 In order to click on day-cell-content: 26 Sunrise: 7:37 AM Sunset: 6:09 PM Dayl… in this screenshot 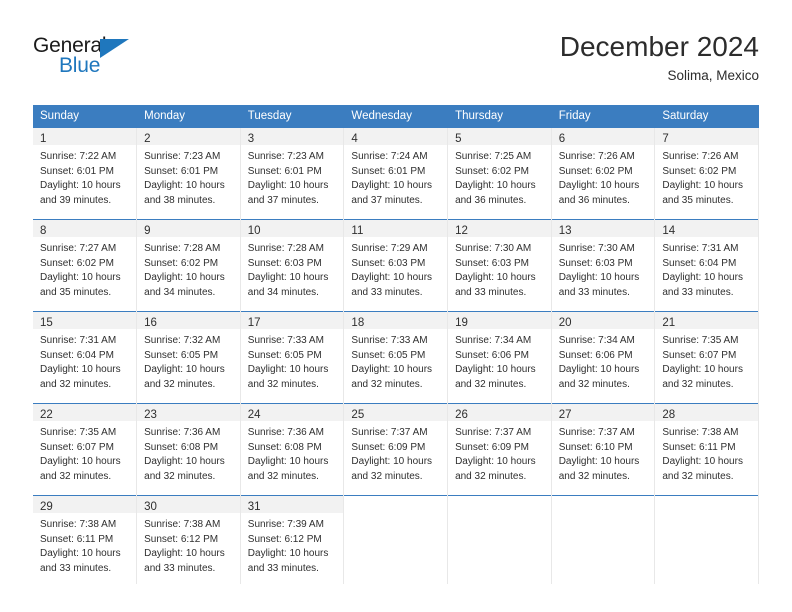, I will do `click(499, 449)`.